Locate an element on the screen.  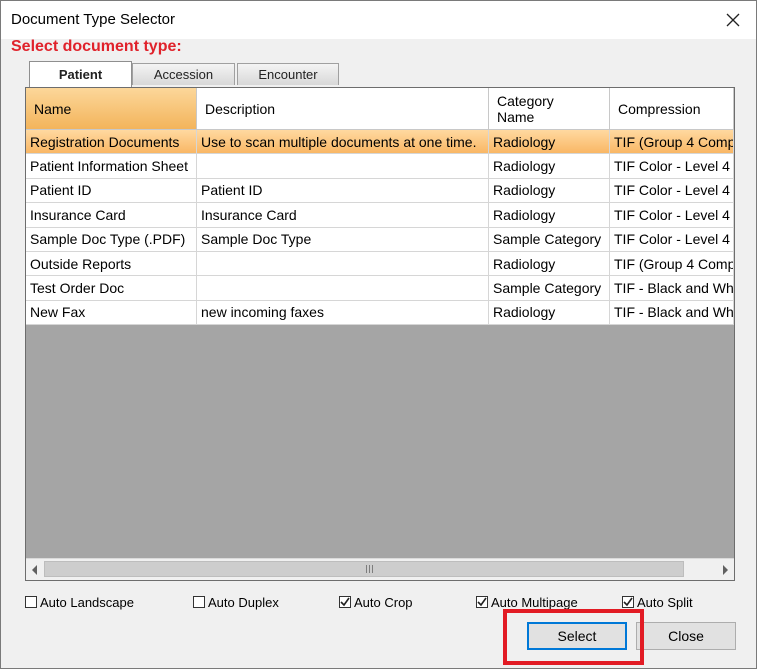
cell-description: new incoming faxes is located at coordinates (343, 313).